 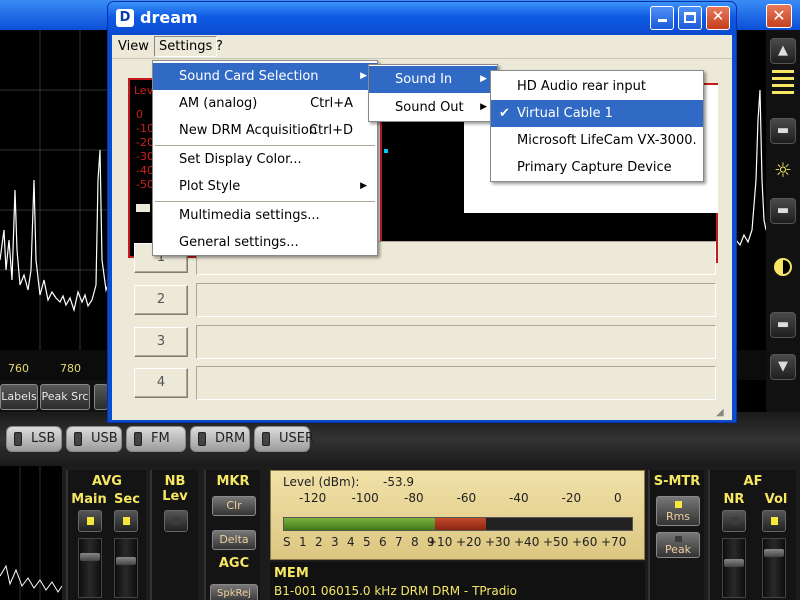 I want to click on s-unit-tick: 7, so click(x=399, y=542).